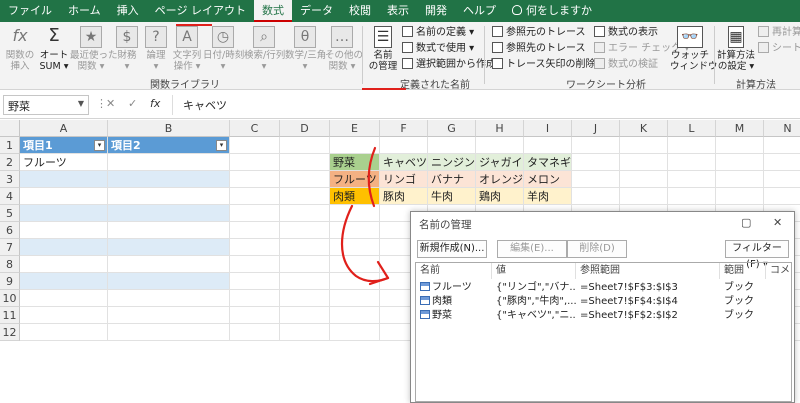 This screenshot has height=403, width=800. I want to click on entry-ref: =Sheet7!$F$2:$I$2, so click(629, 315).